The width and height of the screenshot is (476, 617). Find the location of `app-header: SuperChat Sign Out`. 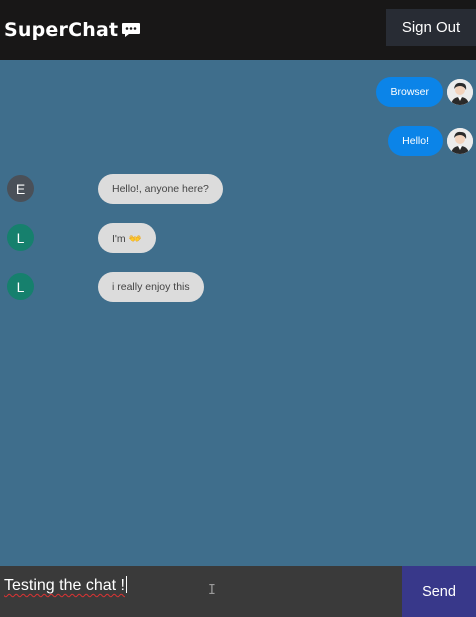

app-header: SuperChat Sign Out is located at coordinates (238, 30).